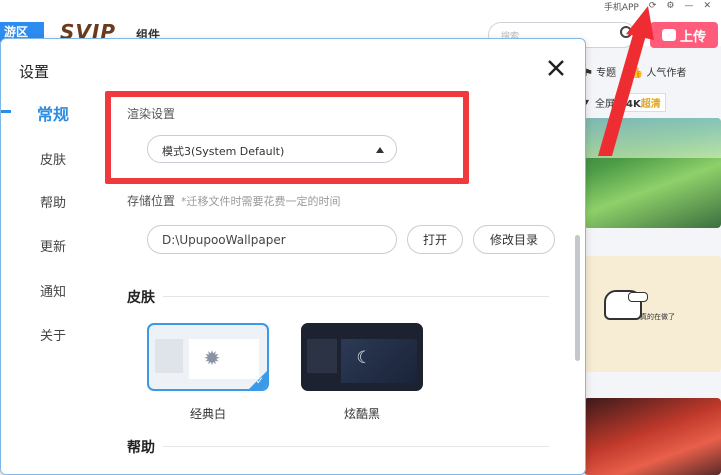  I want to click on nav-skin: 皮肤, so click(53, 158).